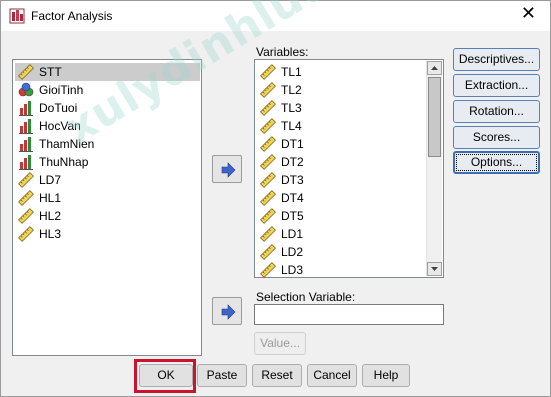 The image size is (551, 397). I want to click on variables-list-item-label: DT2, so click(292, 162).